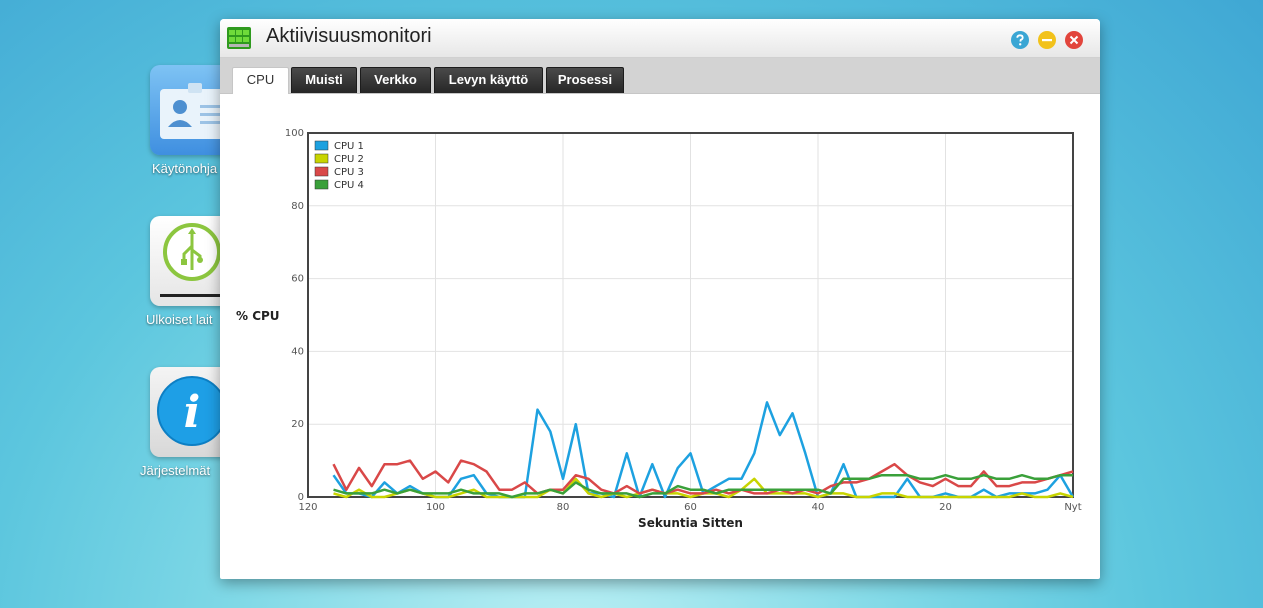 The width and height of the screenshot is (1263, 608). I want to click on legend-label: CPU 1, so click(349, 146).